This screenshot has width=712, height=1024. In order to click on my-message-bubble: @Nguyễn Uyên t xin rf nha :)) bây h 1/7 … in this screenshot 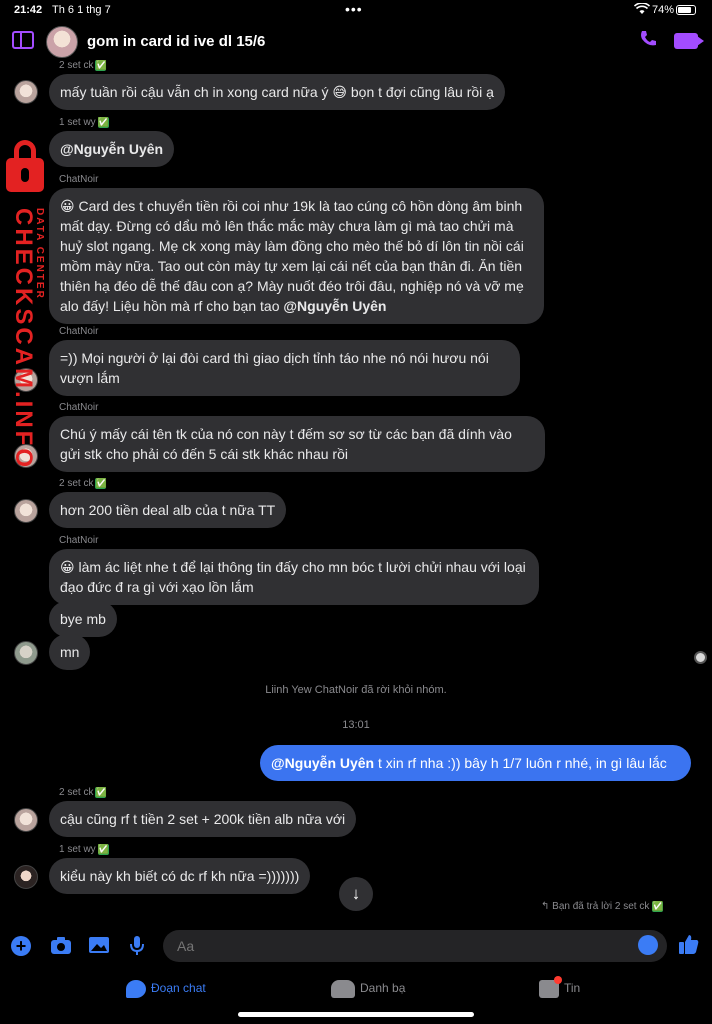, I will do `click(475, 763)`.